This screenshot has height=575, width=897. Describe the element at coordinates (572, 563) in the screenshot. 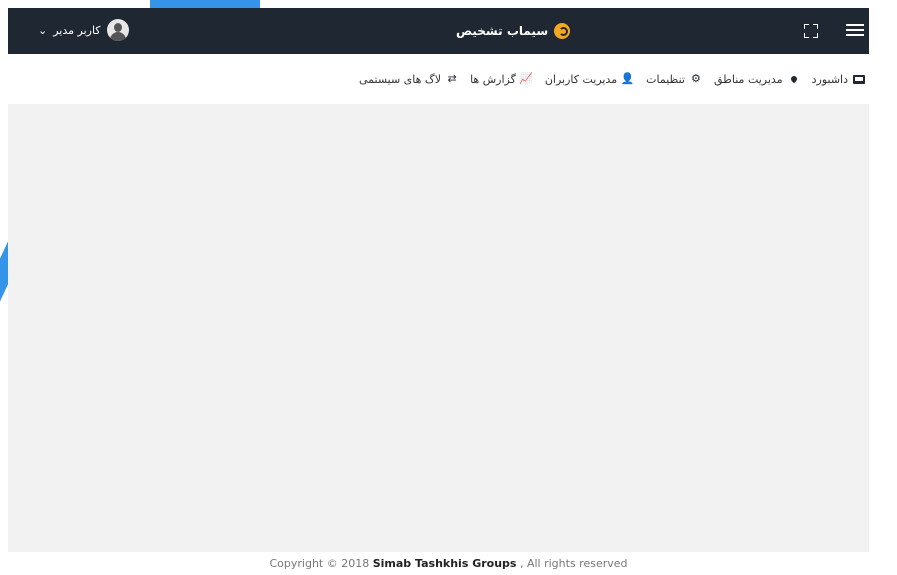

I see `footer-suffix: , All rights reserved` at that location.